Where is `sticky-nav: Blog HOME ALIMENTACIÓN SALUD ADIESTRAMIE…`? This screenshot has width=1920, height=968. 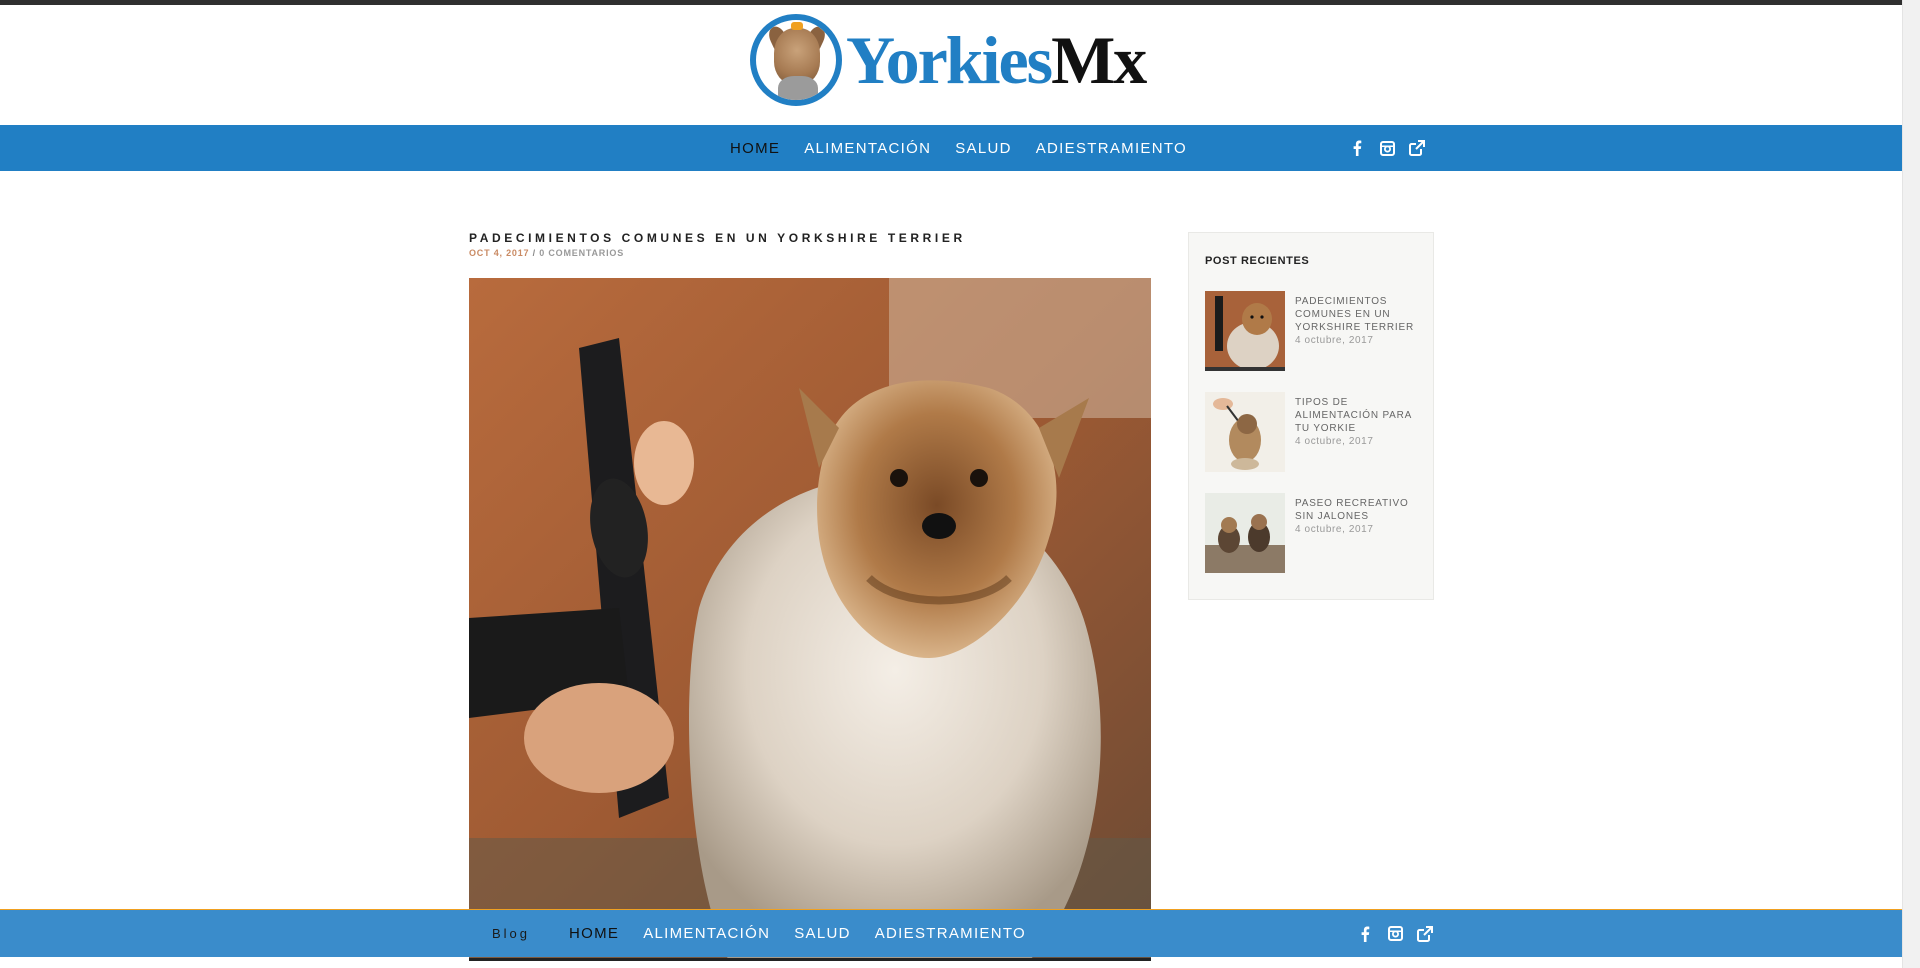 sticky-nav: Blog HOME ALIMENTACIÓN SALUD ADIESTRAMIE… is located at coordinates (951, 933).